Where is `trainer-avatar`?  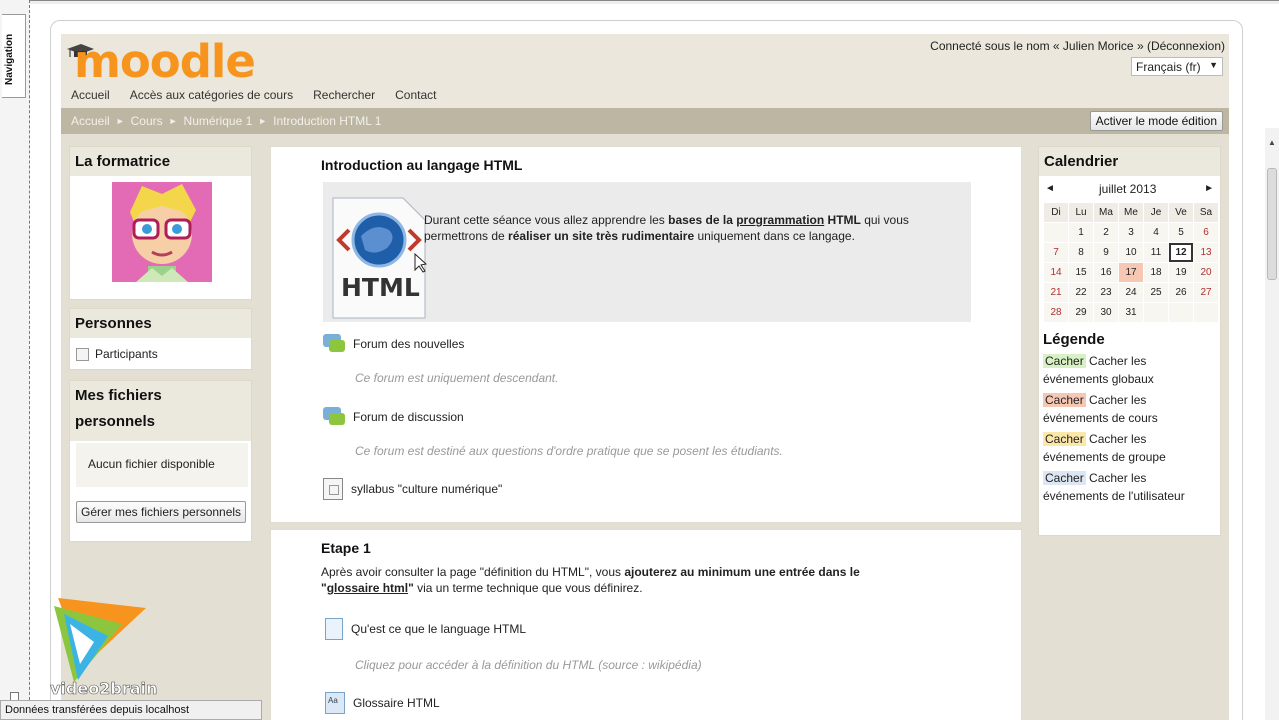
trainer-avatar is located at coordinates (162, 232).